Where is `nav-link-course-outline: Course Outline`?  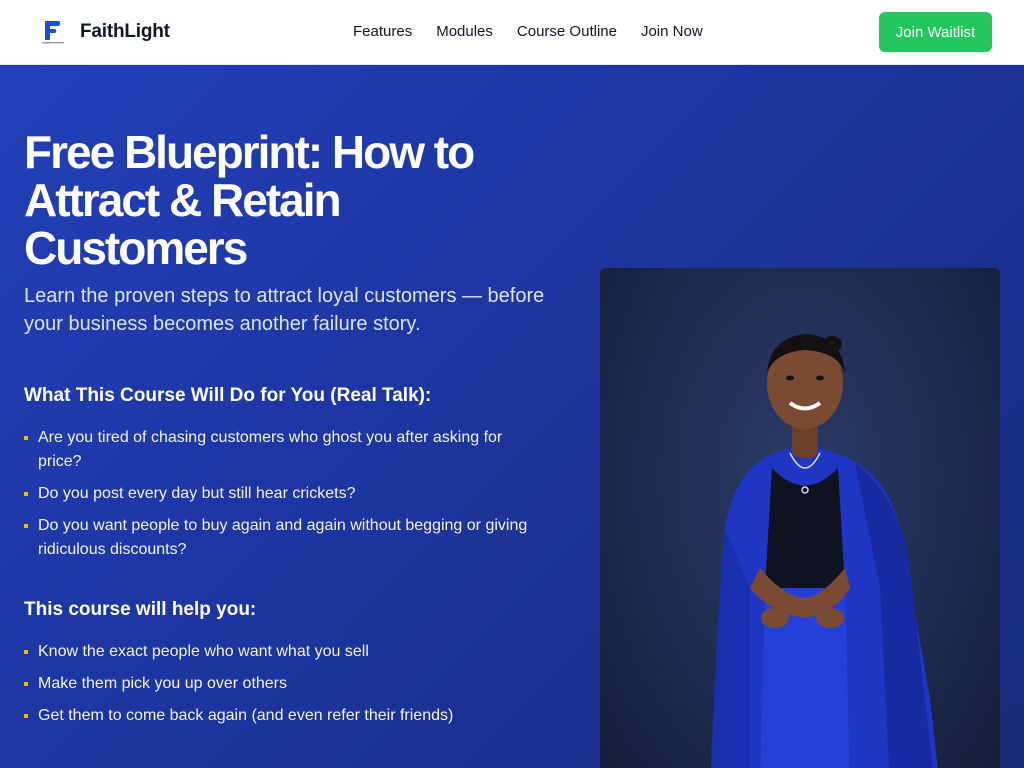
nav-link-course-outline: Course Outline is located at coordinates (567, 32).